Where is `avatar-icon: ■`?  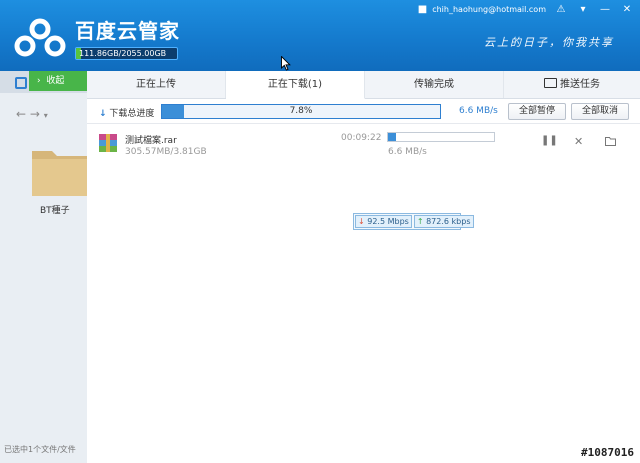 avatar-icon: ■ is located at coordinates (422, 9).